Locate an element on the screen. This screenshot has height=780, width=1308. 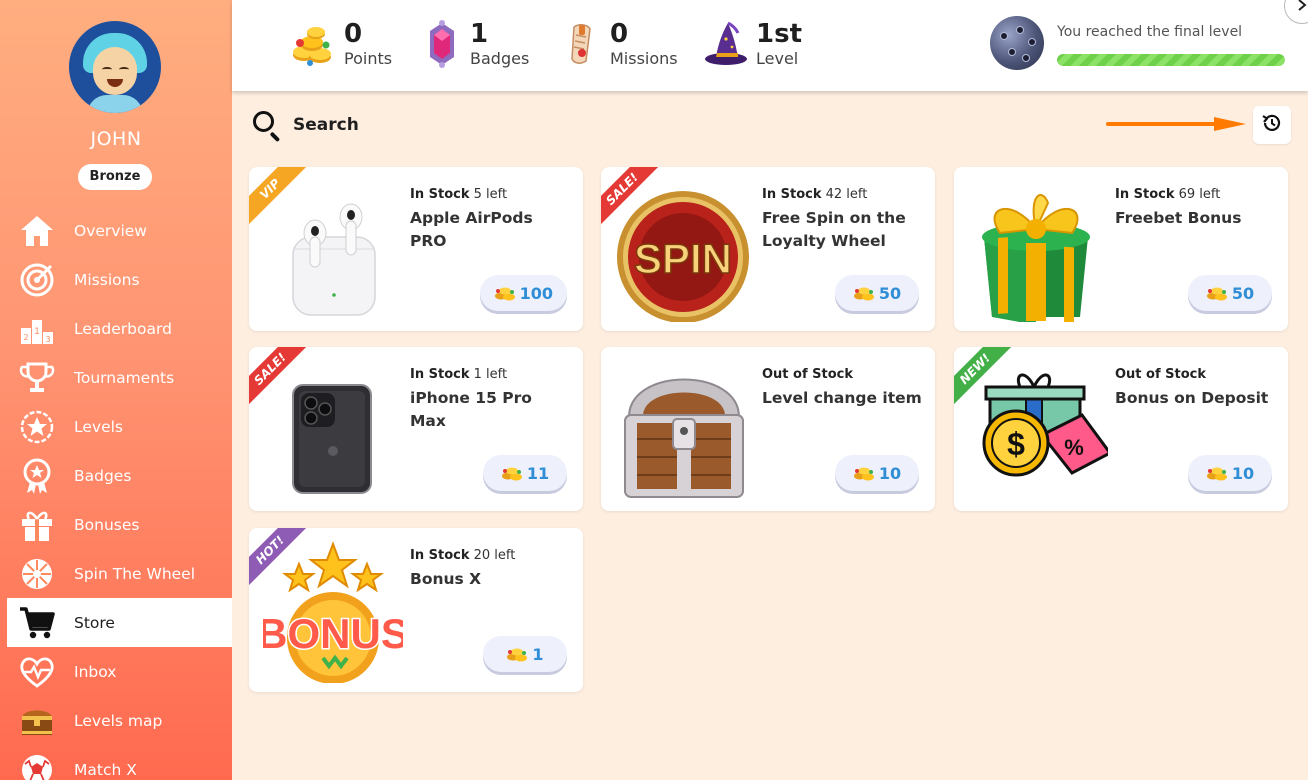
price-value: 10 is located at coordinates (890, 473).